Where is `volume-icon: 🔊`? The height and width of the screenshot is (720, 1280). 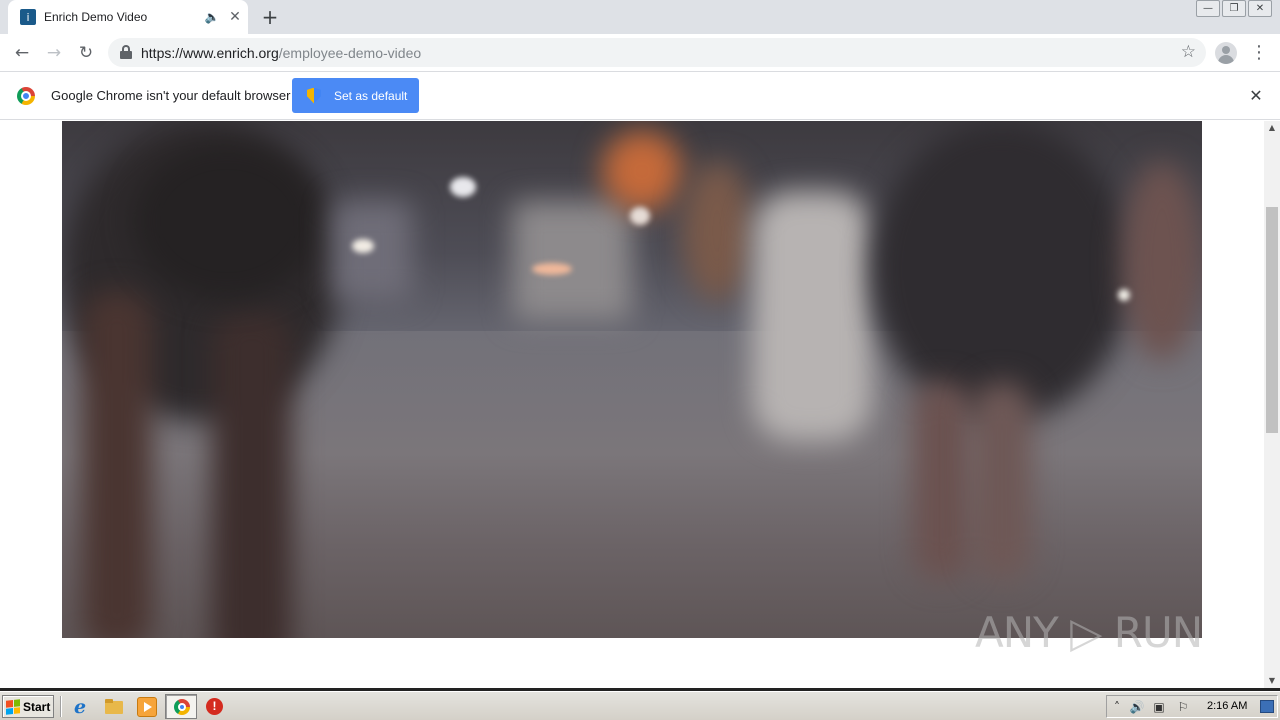
volume-icon: 🔊 is located at coordinates (1137, 707).